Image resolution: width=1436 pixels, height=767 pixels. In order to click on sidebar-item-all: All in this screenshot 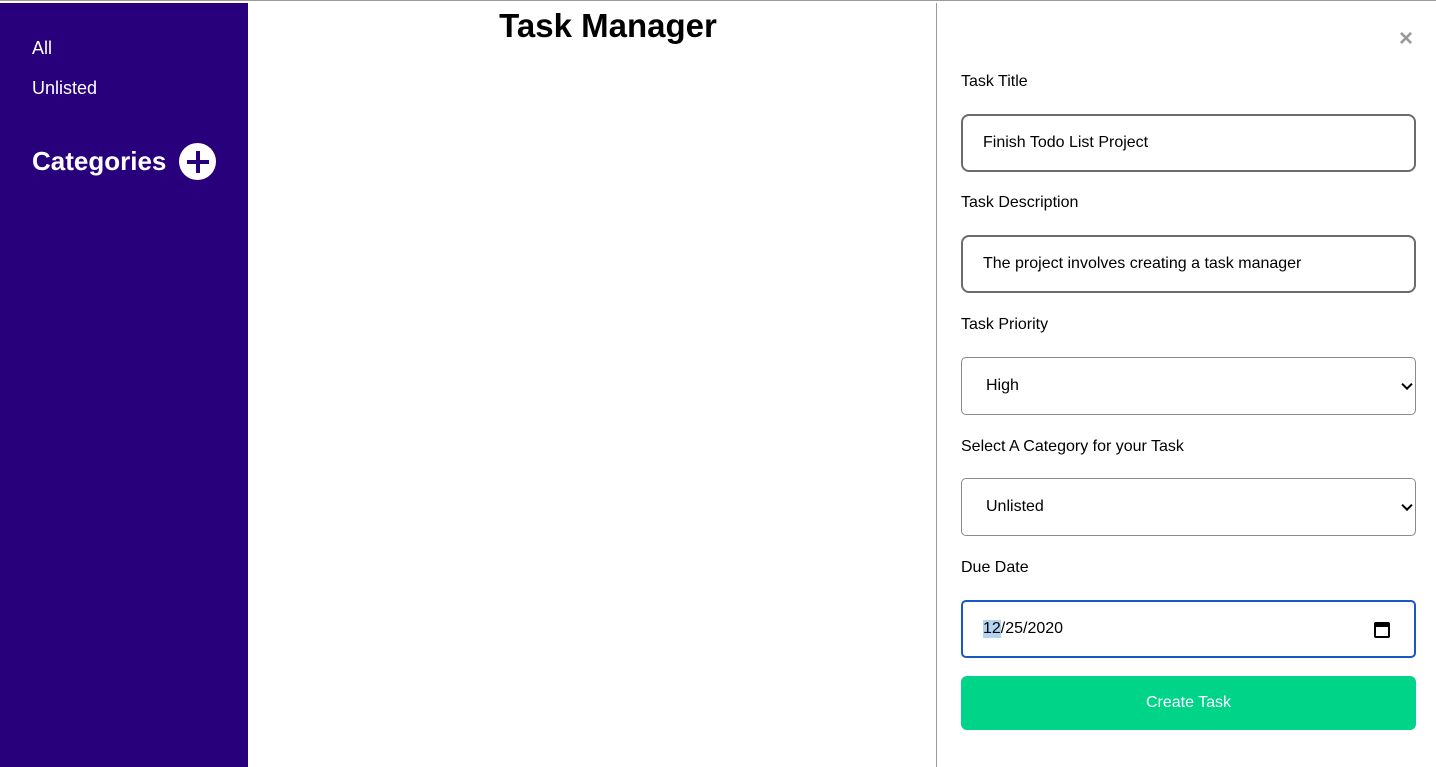, I will do `click(42, 48)`.